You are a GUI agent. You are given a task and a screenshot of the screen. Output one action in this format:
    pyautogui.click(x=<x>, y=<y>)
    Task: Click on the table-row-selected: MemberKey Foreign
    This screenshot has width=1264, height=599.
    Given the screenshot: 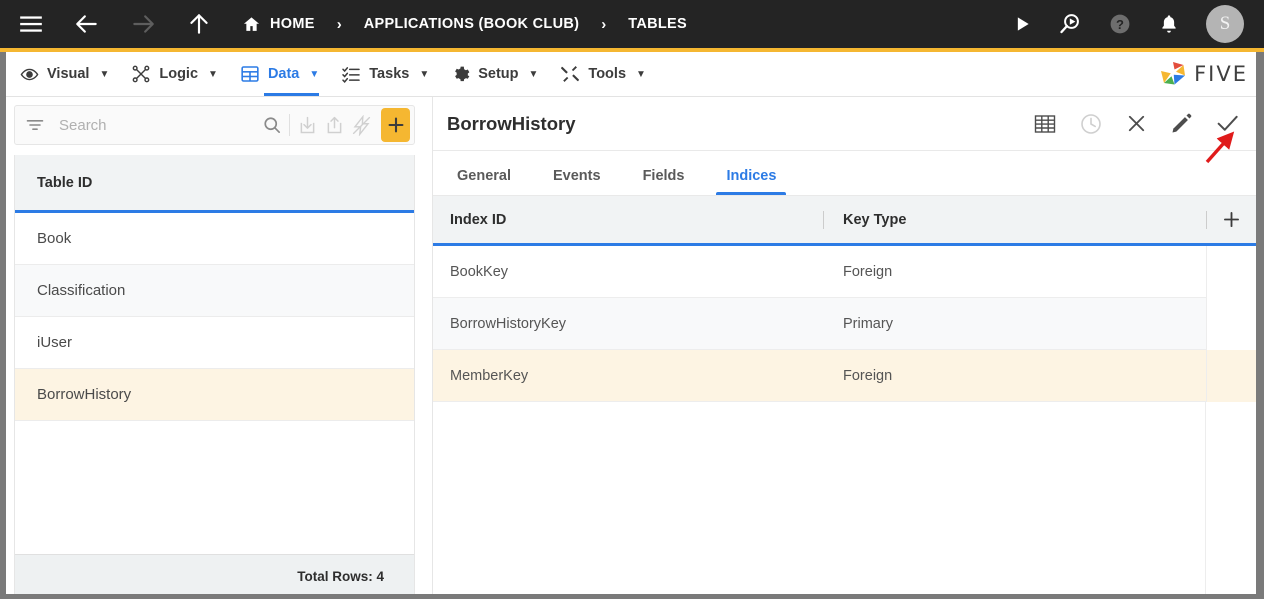 What is the action you would take?
    pyautogui.click(x=844, y=375)
    